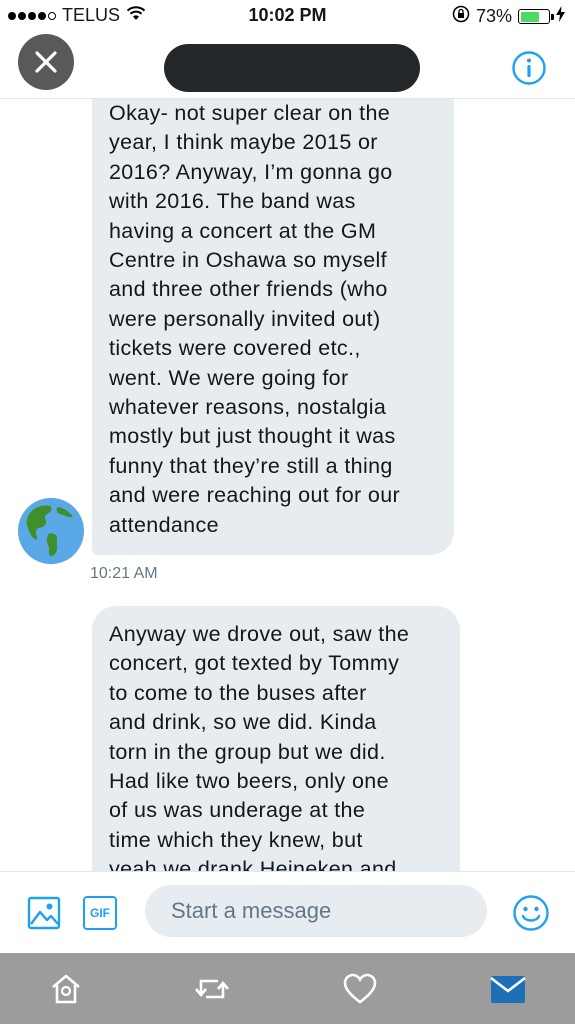 The width and height of the screenshot is (575, 1024). I want to click on orientation-lock-icon, so click(461, 16).